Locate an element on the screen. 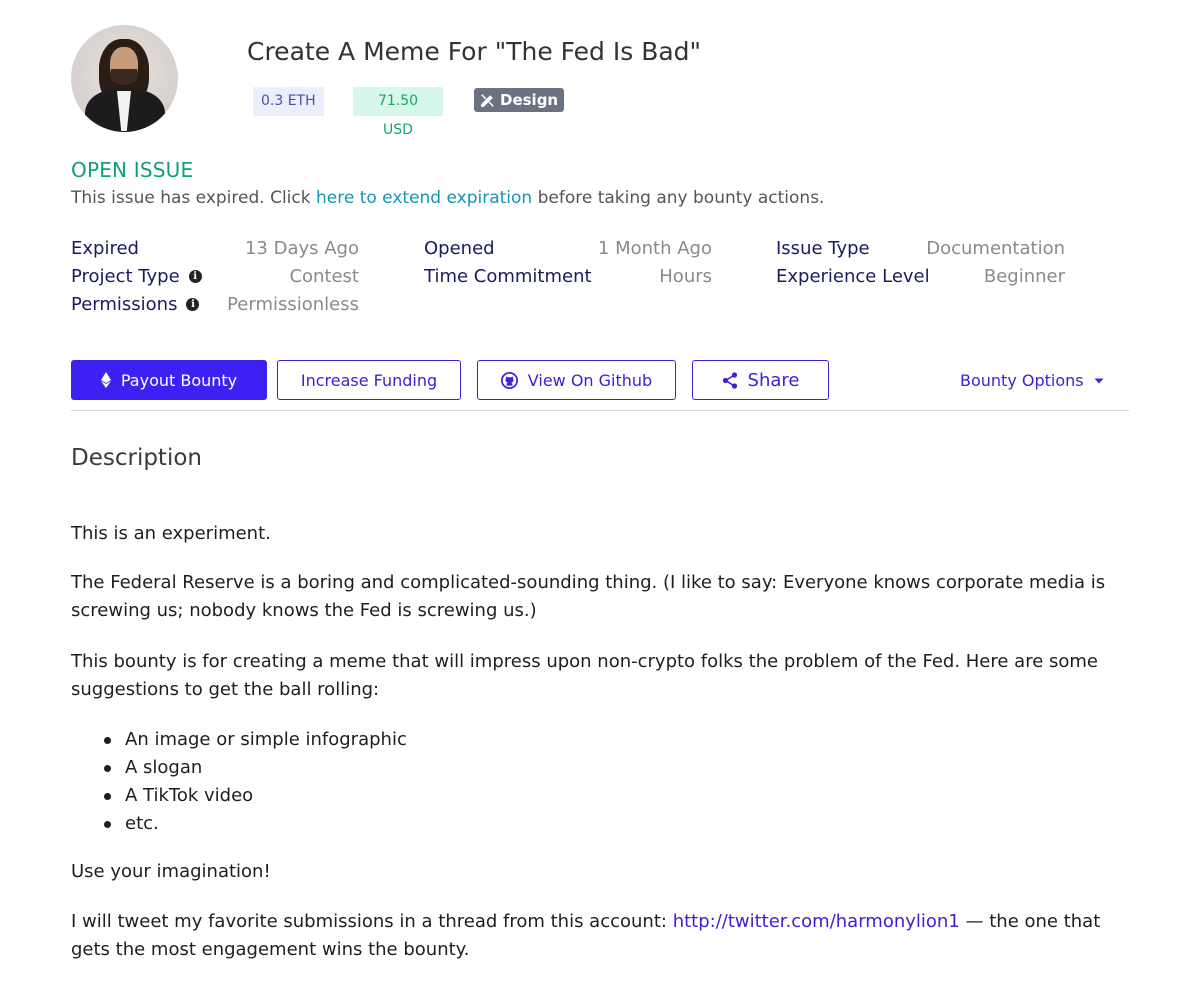 Image resolution: width=1200 pixels, height=988 pixels. expired-notice-text-after: before taking any bounty actions. is located at coordinates (678, 198).